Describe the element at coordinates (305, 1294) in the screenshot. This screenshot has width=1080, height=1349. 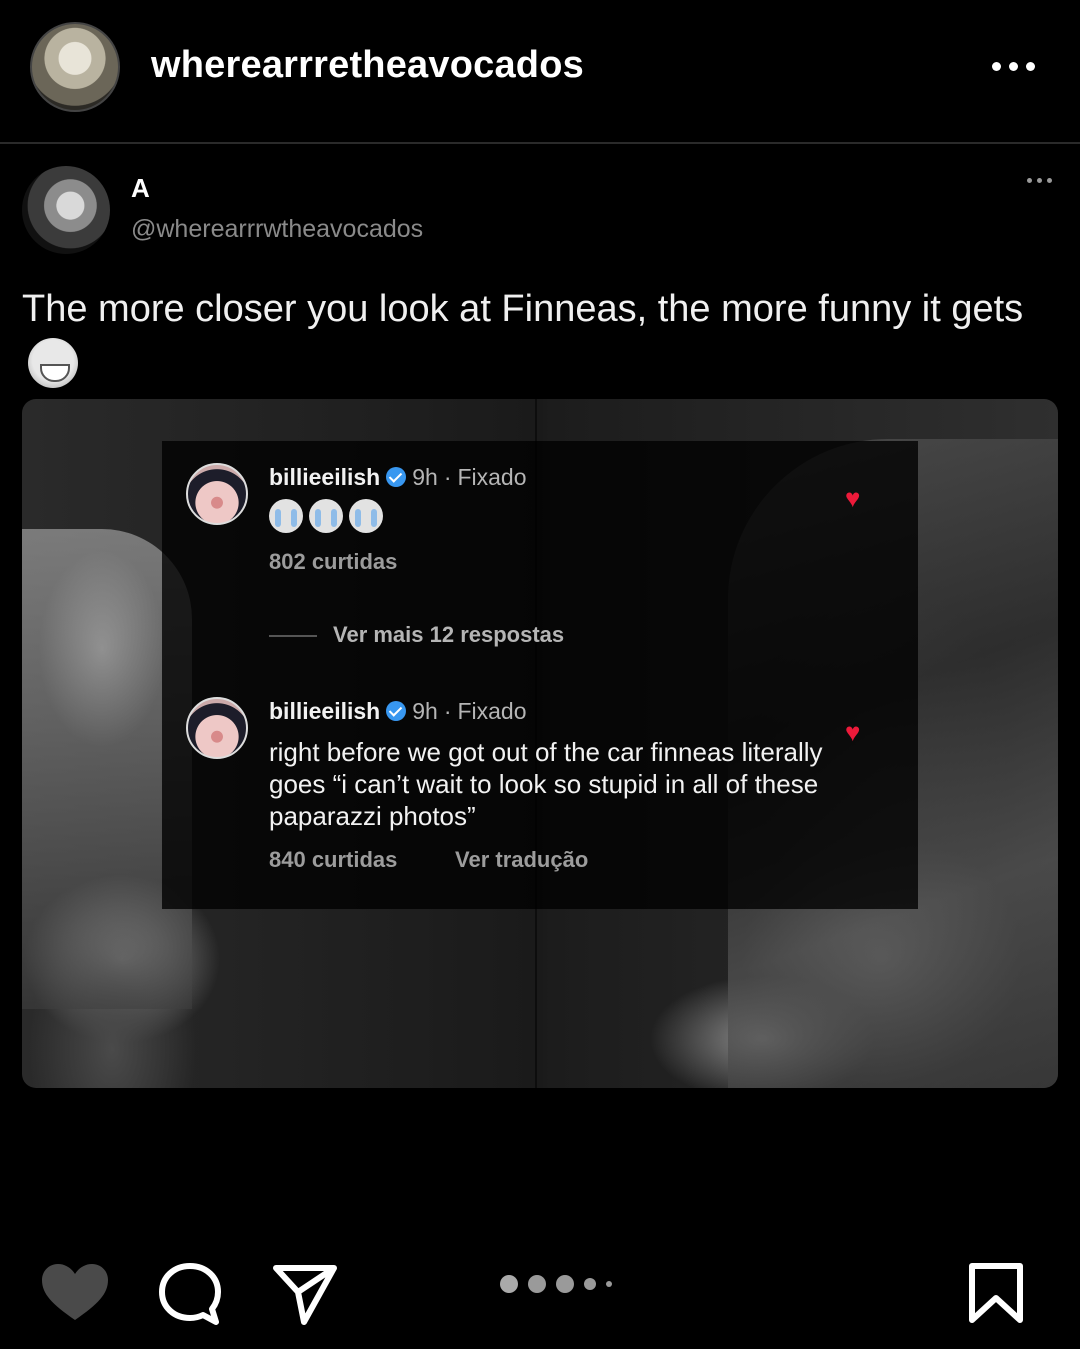
I see `share-icon` at that location.